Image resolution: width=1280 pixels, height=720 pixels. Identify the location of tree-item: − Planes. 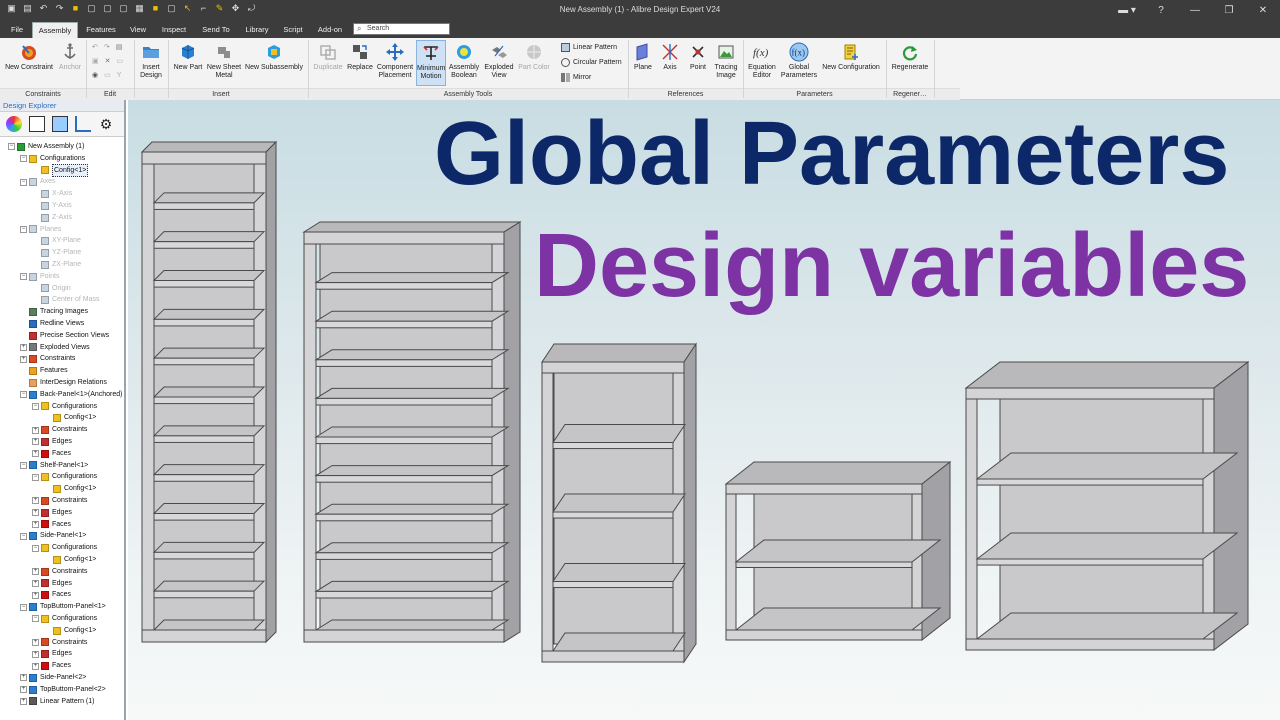
(40, 230).